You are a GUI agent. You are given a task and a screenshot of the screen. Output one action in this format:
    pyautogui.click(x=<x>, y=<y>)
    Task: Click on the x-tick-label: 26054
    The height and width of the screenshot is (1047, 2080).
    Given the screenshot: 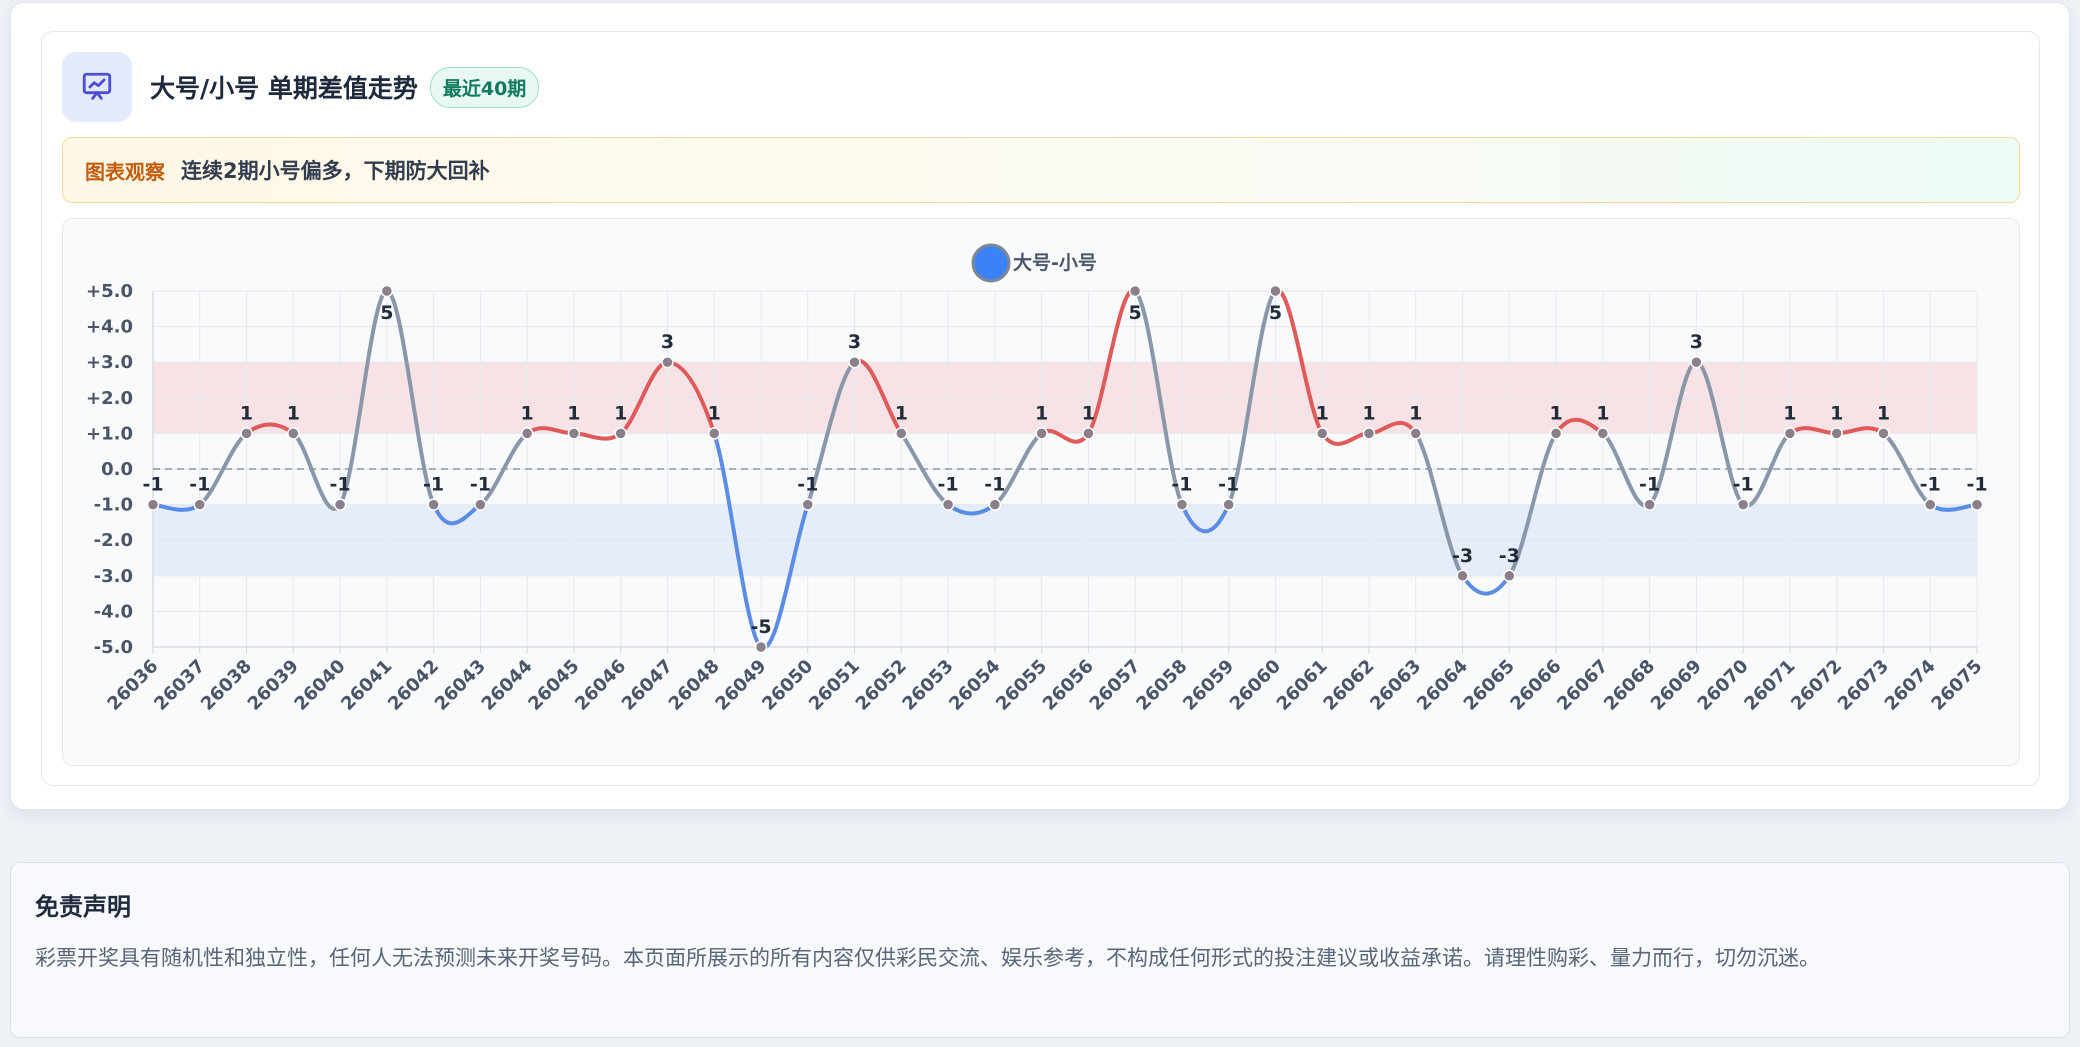 What is the action you would take?
    pyautogui.click(x=974, y=685)
    